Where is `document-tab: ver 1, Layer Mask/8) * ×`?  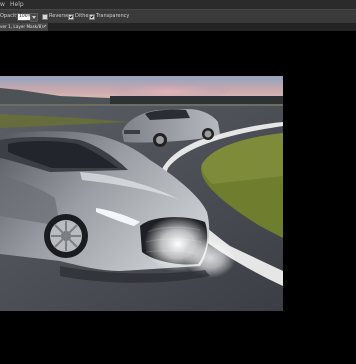 document-tab: ver 1, Layer Mask/8) * × is located at coordinates (24, 27).